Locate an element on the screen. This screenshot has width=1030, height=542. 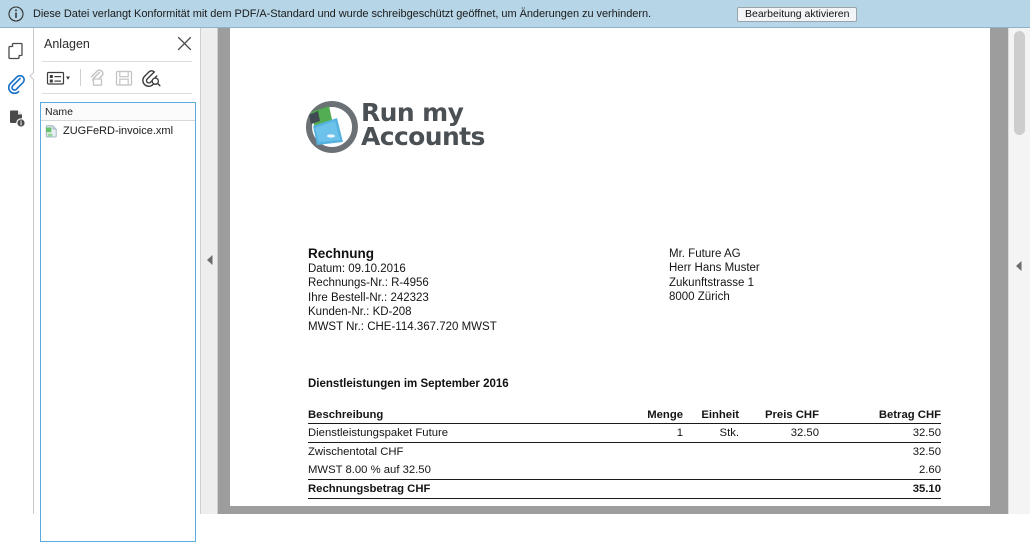
attachments-icon is located at coordinates (17, 85).